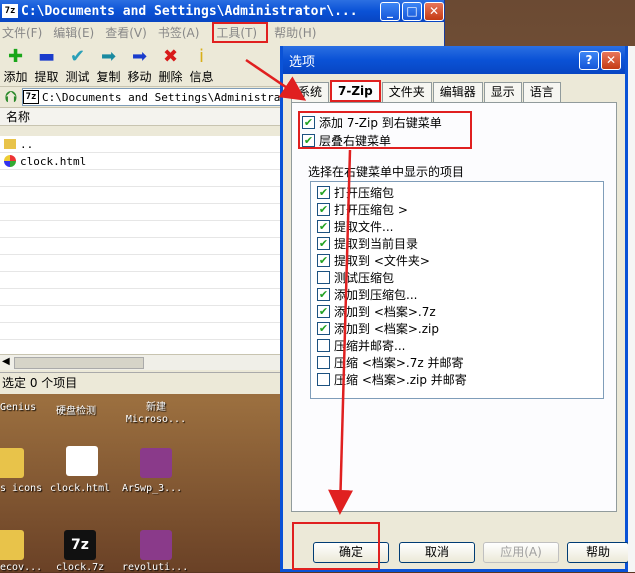  What do you see at coordinates (460, 209) in the screenshot?
I see `list-item: ✔ 打开压缩包 >` at bounding box center [460, 209].